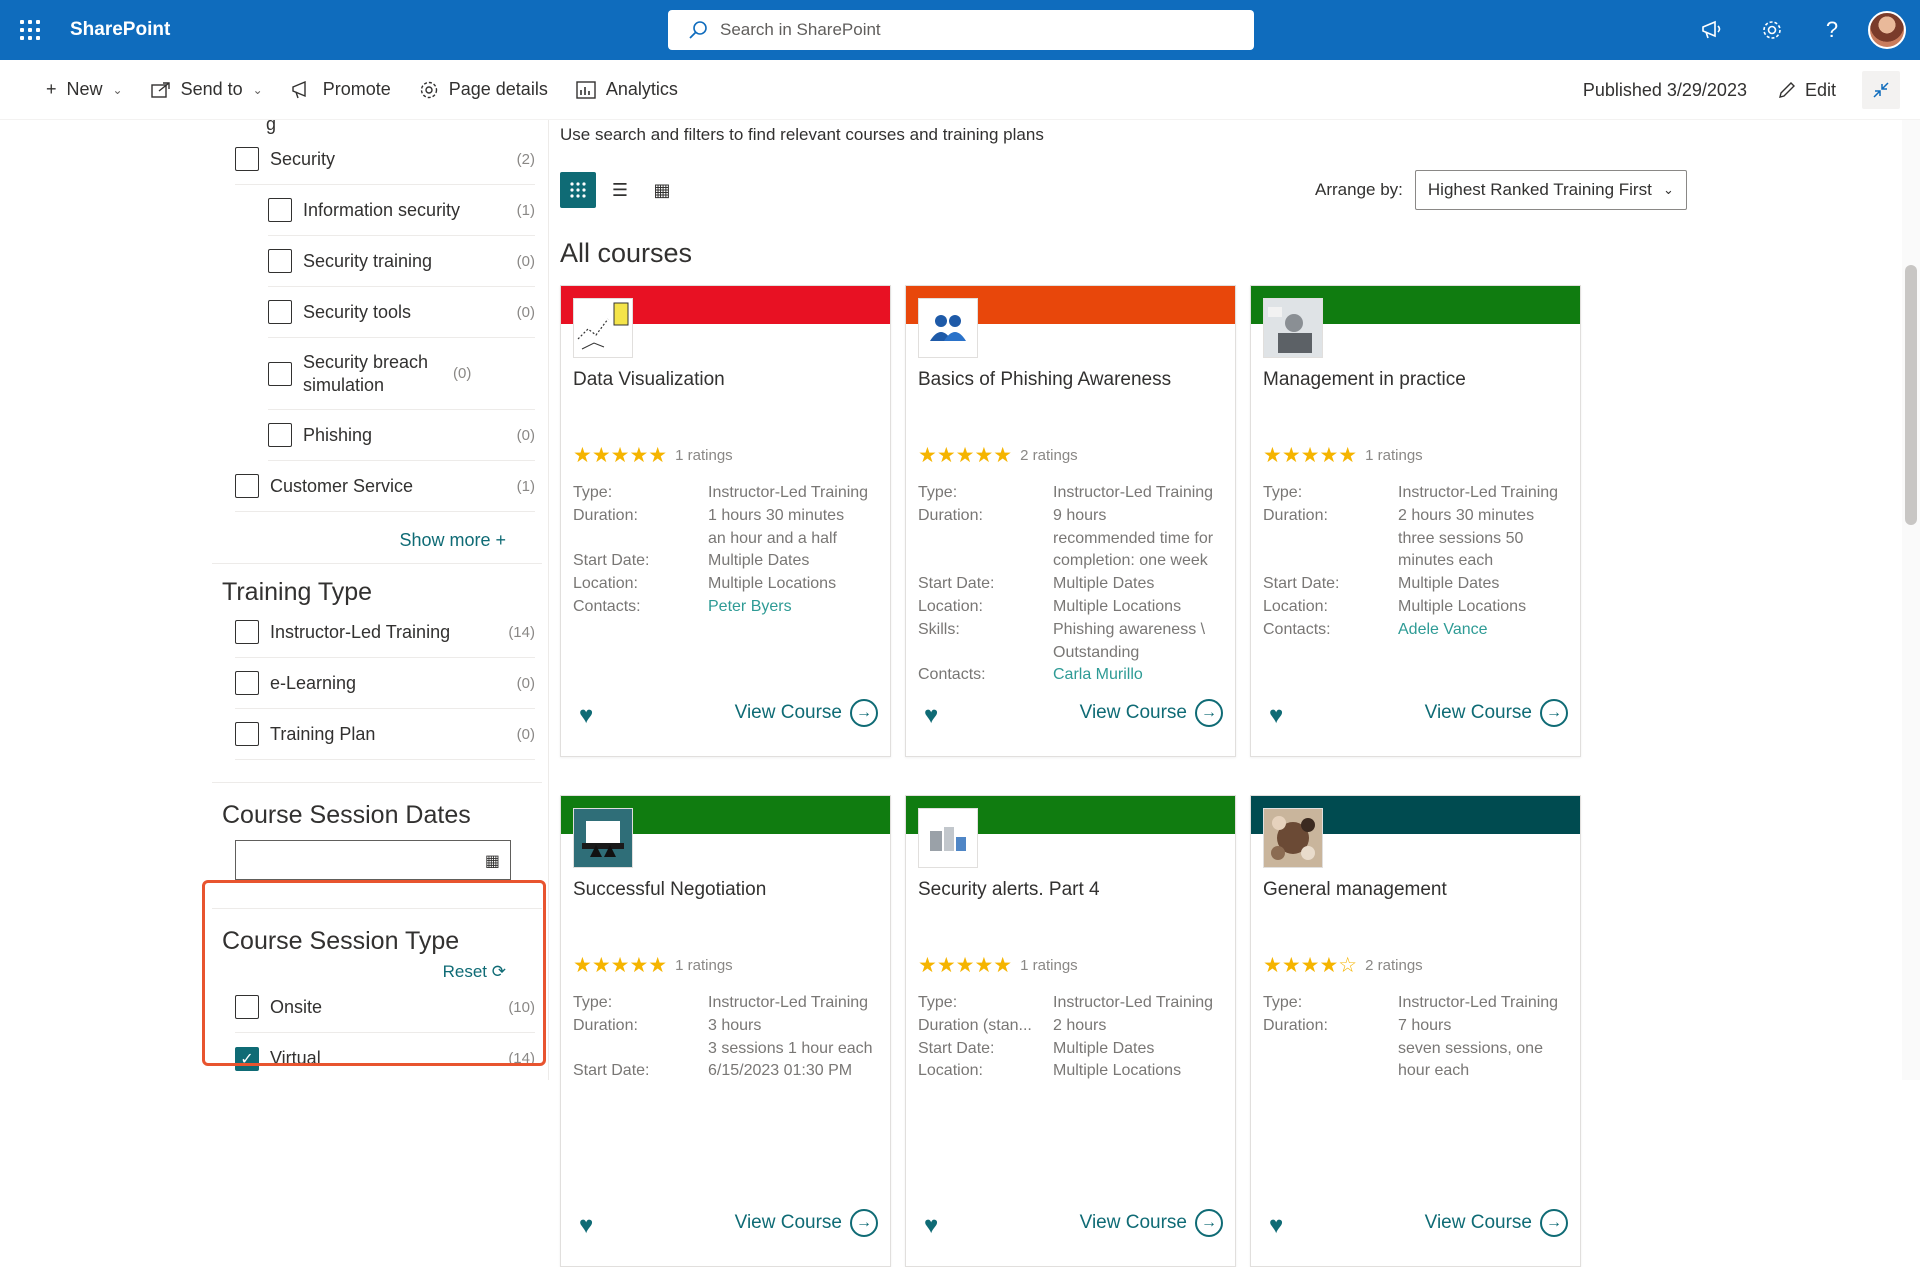  I want to click on meta-key: Location:, so click(950, 606).